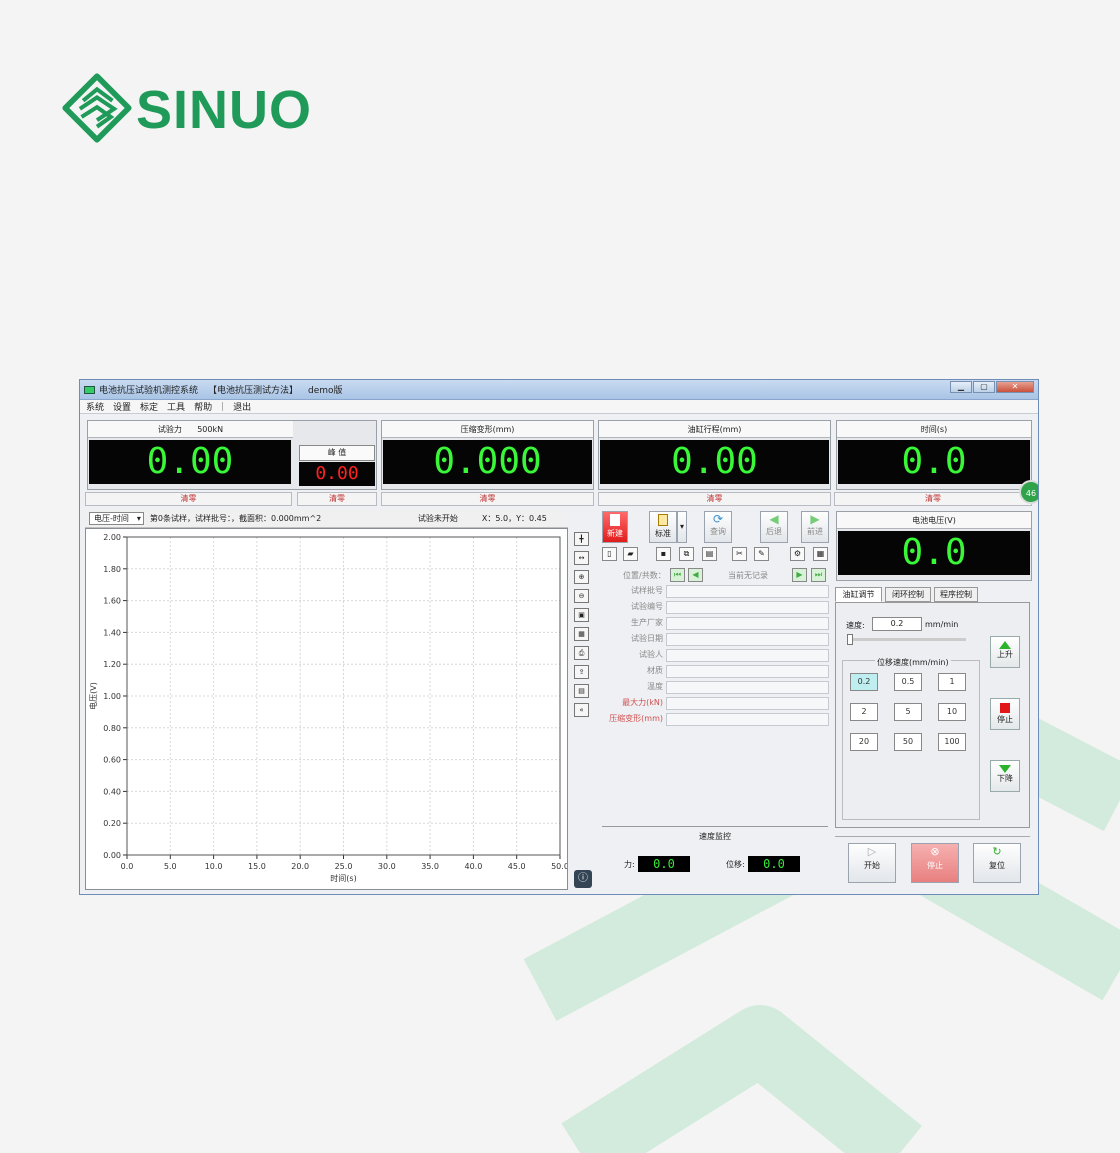 The height and width of the screenshot is (1153, 1120). I want to click on speed-preset-button: 10, so click(952, 712).